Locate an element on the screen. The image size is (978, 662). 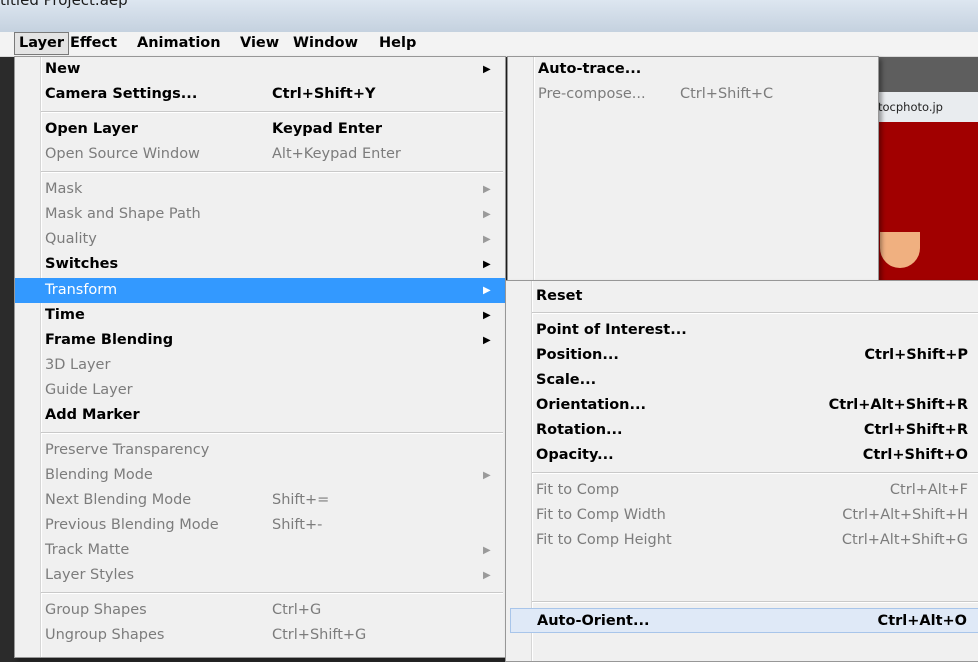
layer-menu-item-shortcut: Ctrl+G is located at coordinates (297, 610).